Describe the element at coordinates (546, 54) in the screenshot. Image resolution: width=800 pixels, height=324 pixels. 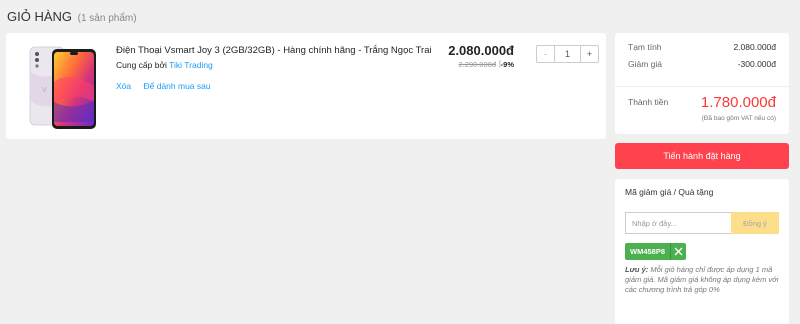
I see `decrease-qty-button: -` at that location.